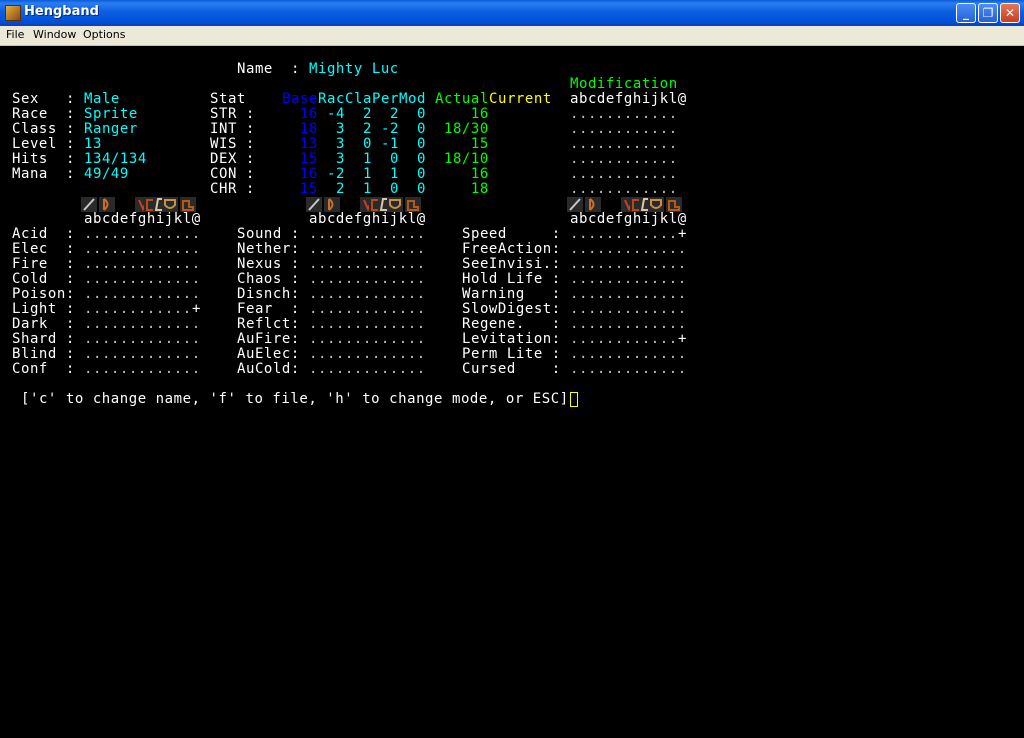 This screenshot has width=1024, height=738. I want to click on info-label-level: Level, so click(34, 144).